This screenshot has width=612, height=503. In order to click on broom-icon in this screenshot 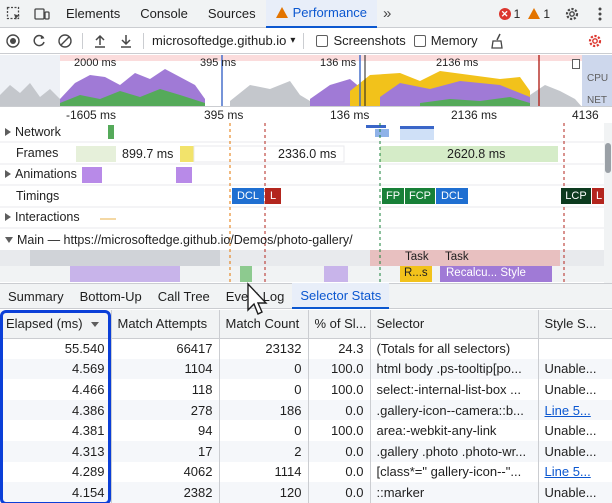, I will do `click(497, 41)`.